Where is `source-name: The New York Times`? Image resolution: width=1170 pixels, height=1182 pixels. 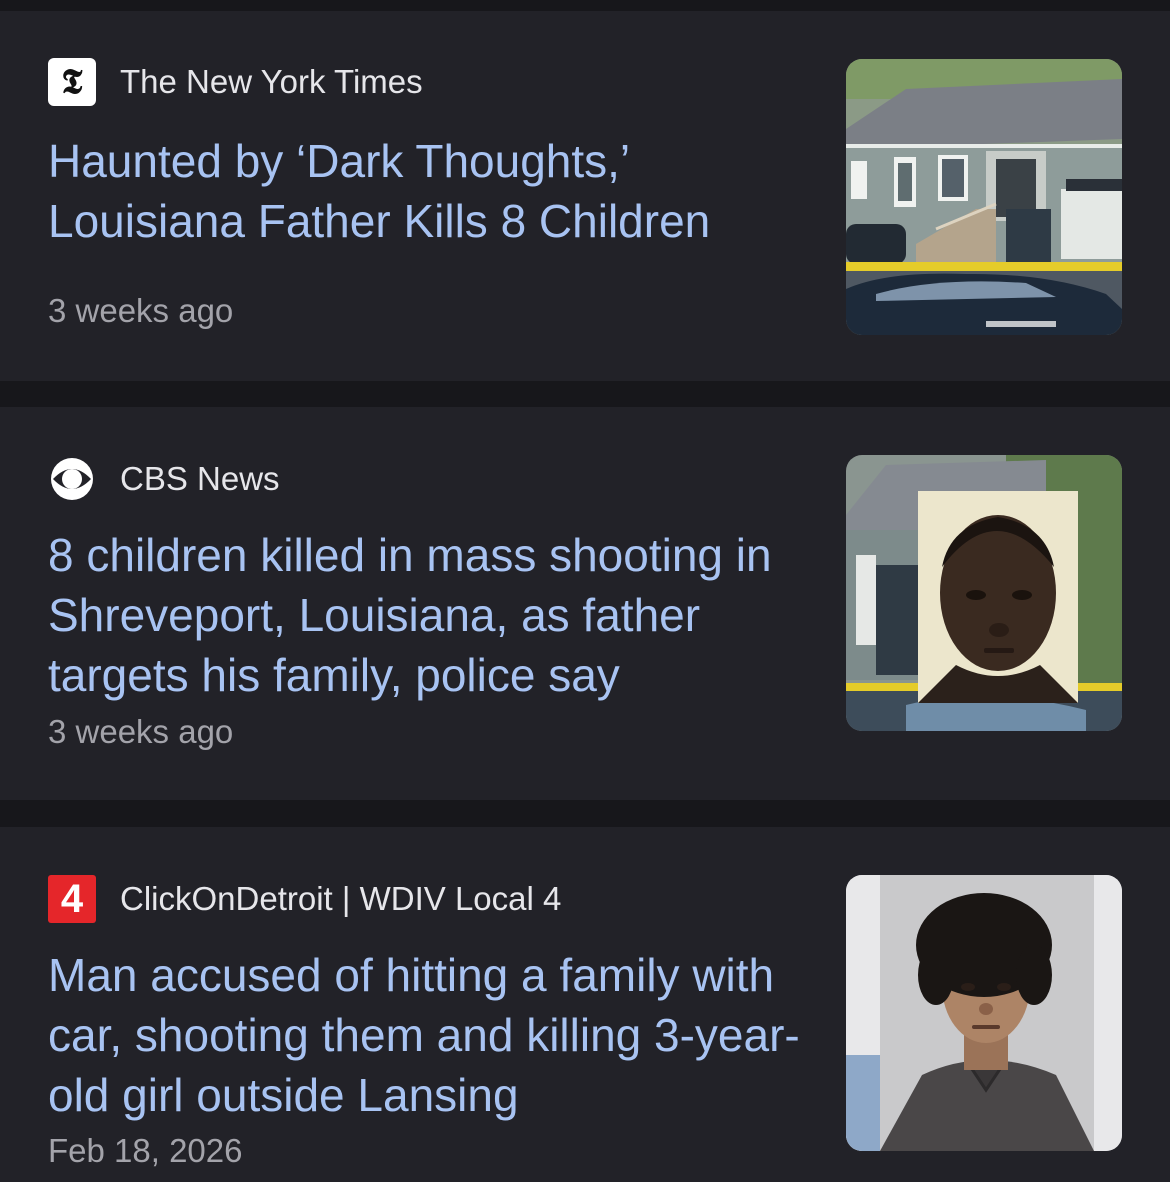
source-name: The New York Times is located at coordinates (271, 81).